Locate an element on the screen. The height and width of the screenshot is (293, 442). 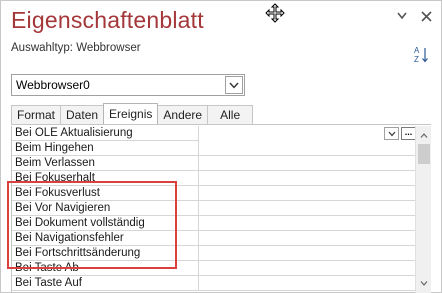
pane-options-dropdown is located at coordinates (402, 16).